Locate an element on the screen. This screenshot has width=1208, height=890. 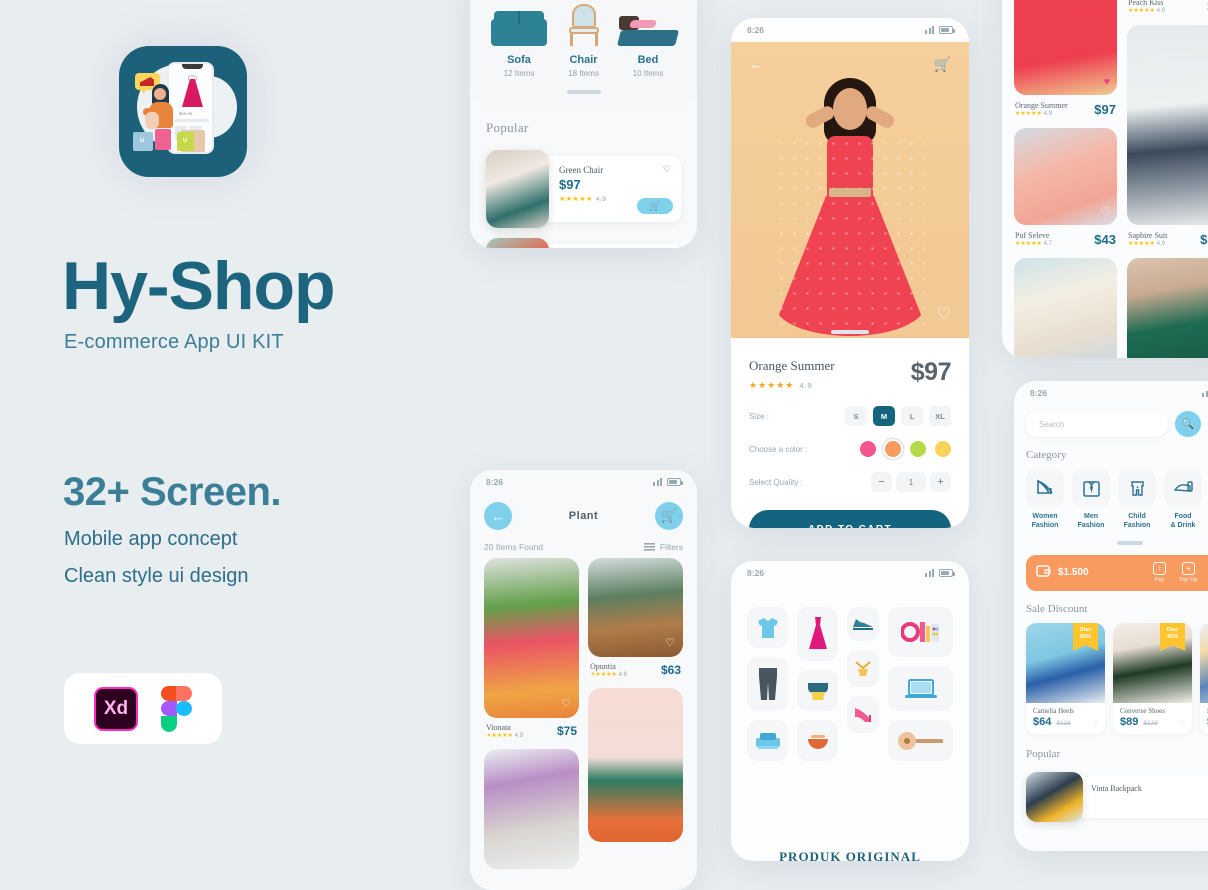
back-icon: ← is located at coordinates (756, 64).